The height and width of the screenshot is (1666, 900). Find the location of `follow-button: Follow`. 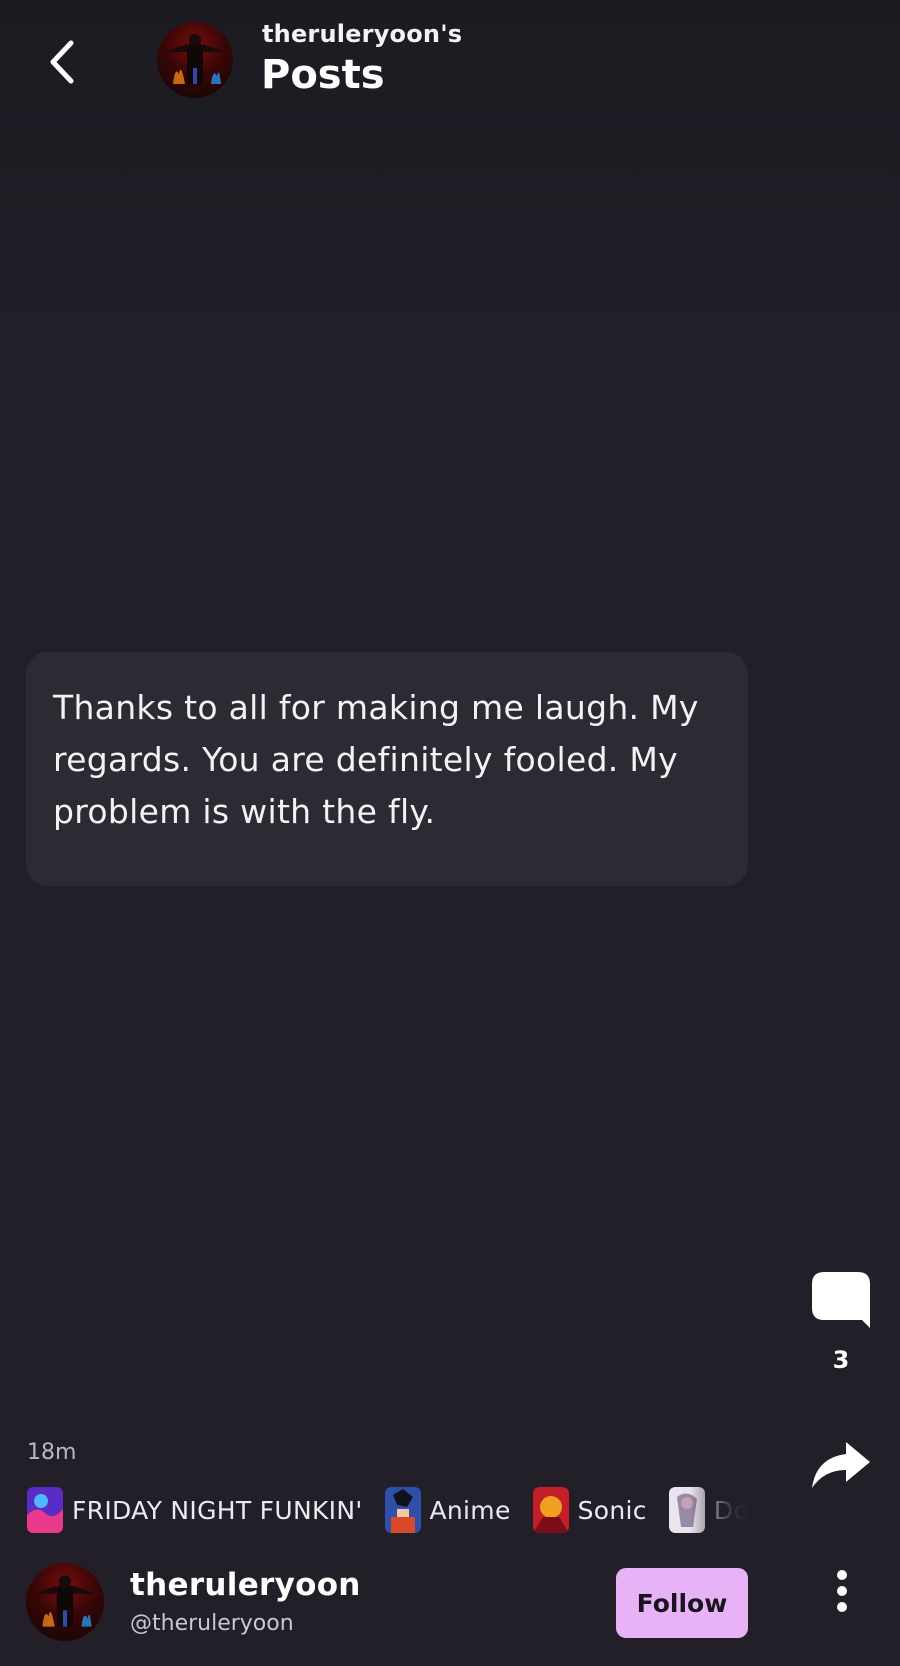

follow-button: Follow is located at coordinates (682, 1603).